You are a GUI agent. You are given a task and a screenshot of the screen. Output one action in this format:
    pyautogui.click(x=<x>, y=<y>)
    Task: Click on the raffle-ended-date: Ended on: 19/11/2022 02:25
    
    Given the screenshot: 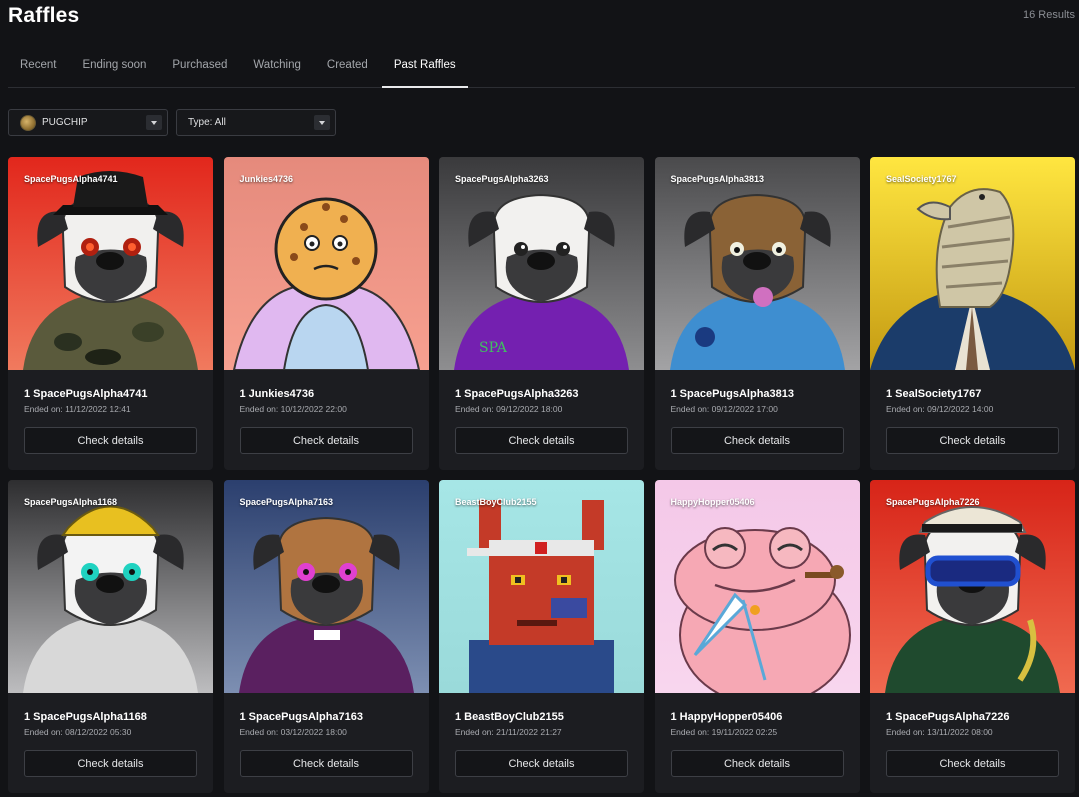 What is the action you would take?
    pyautogui.click(x=724, y=732)
    